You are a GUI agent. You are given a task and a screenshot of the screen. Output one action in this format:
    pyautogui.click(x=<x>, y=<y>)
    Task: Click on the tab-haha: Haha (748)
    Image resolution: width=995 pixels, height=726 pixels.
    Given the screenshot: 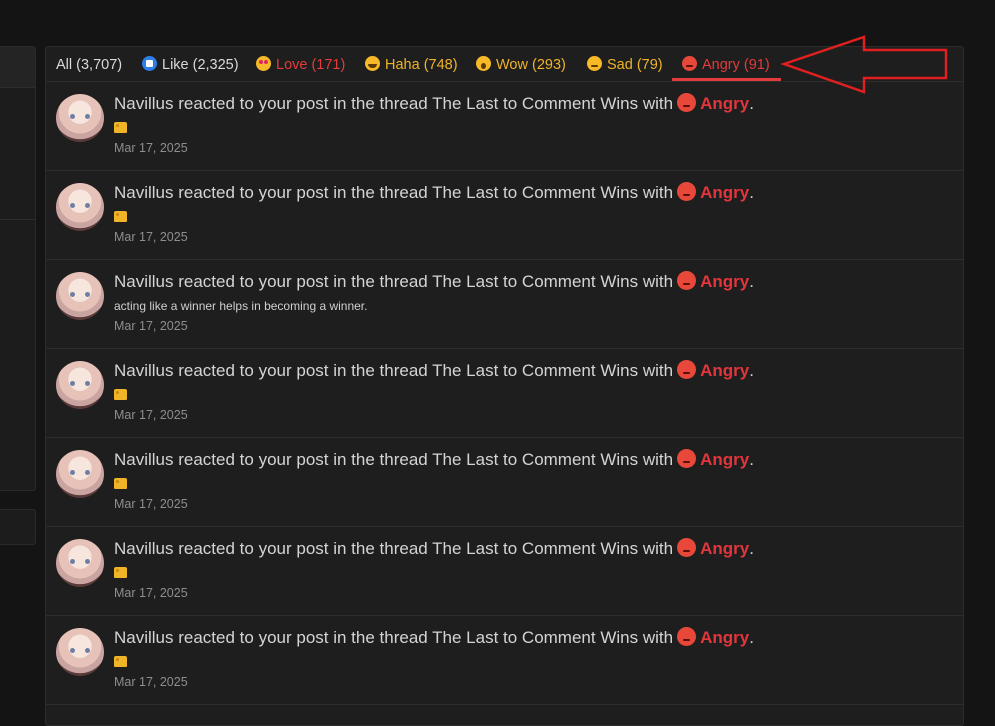 What is the action you would take?
    pyautogui.click(x=411, y=65)
    